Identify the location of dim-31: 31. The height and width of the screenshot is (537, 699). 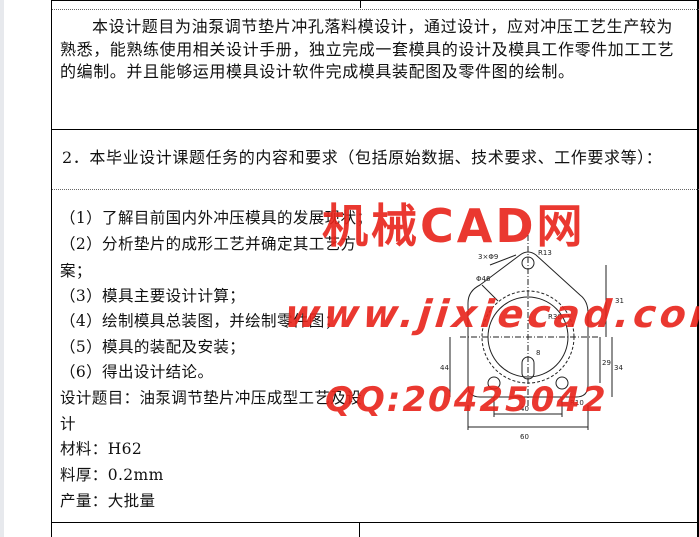
(619, 301).